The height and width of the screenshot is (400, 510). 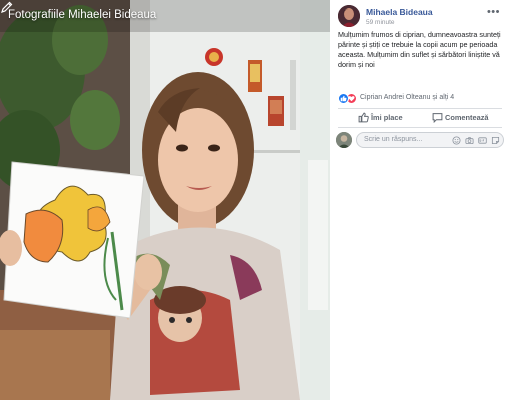 I want to click on post-header: Mihaela Bideaua 59 minute •••, so click(x=422, y=17).